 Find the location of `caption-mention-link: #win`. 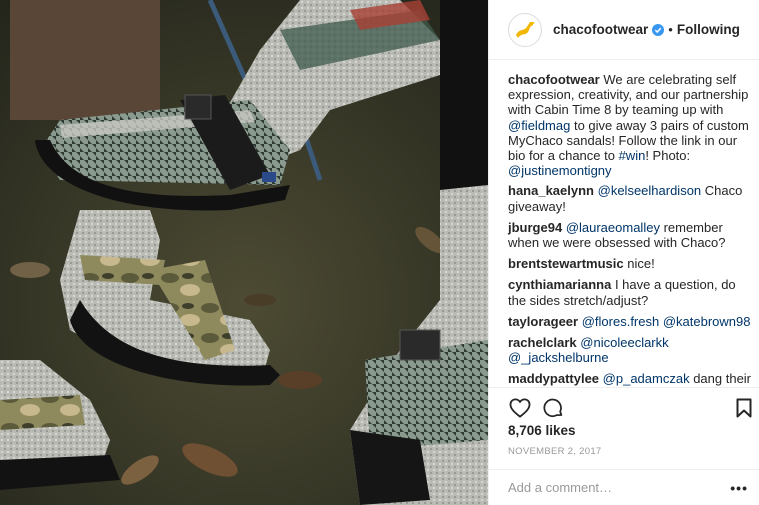

caption-mention-link: #win is located at coordinates (632, 155).